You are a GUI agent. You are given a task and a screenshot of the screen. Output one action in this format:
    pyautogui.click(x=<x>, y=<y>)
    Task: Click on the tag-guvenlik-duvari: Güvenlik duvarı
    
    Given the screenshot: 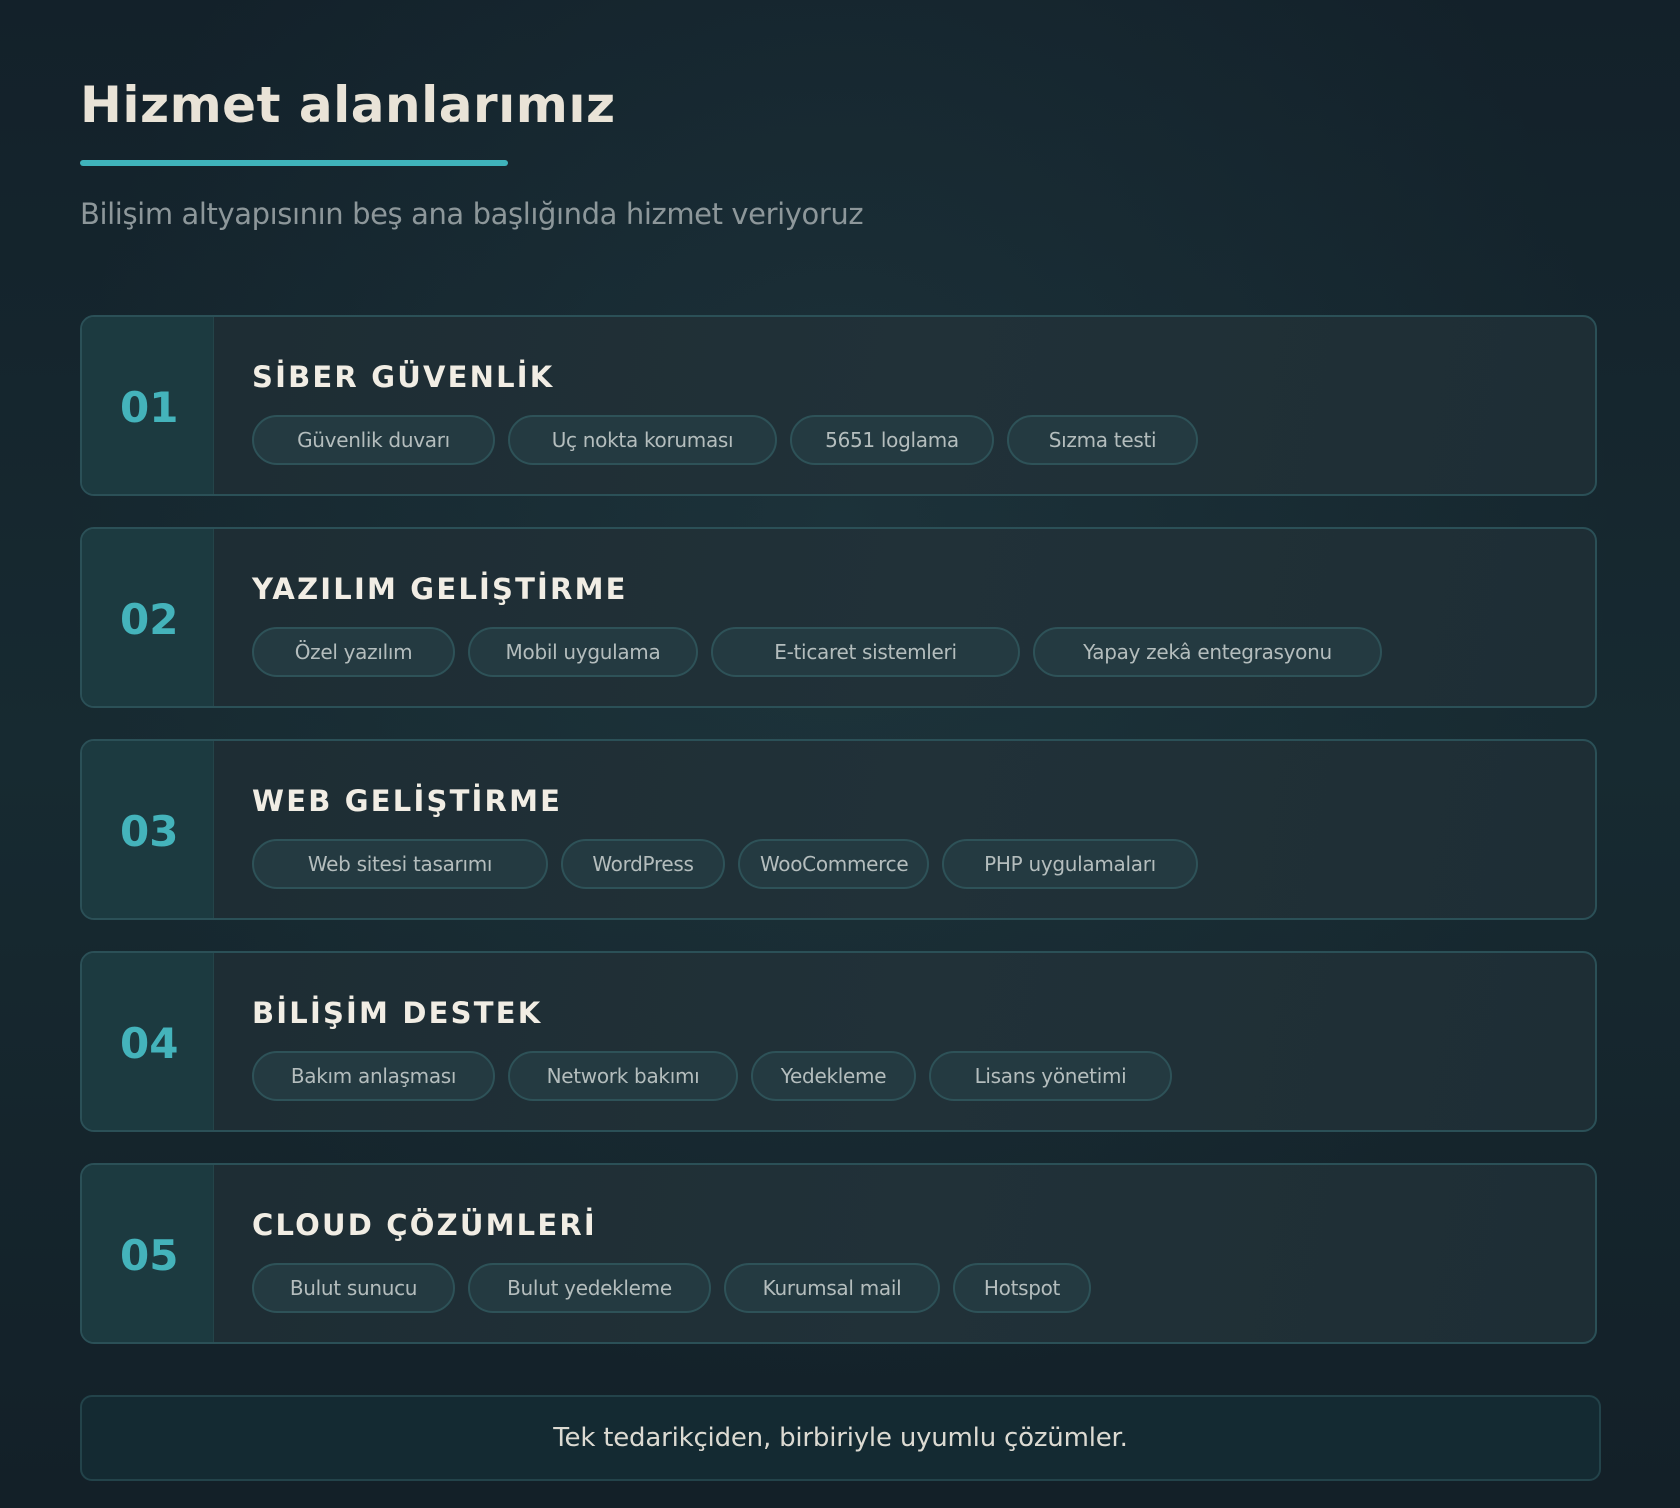 What is the action you would take?
    pyautogui.click(x=373, y=440)
    